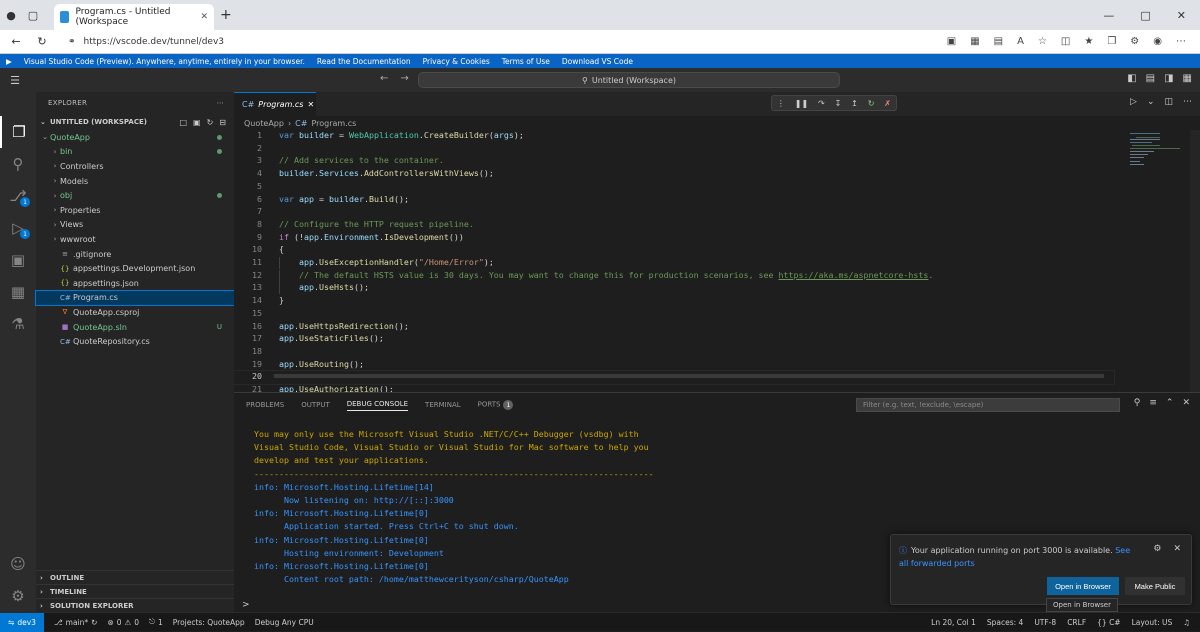 This screenshot has width=1200, height=632. Describe the element at coordinates (135, 577) in the screenshot. I see `outline-section: › OUTLINE` at that location.